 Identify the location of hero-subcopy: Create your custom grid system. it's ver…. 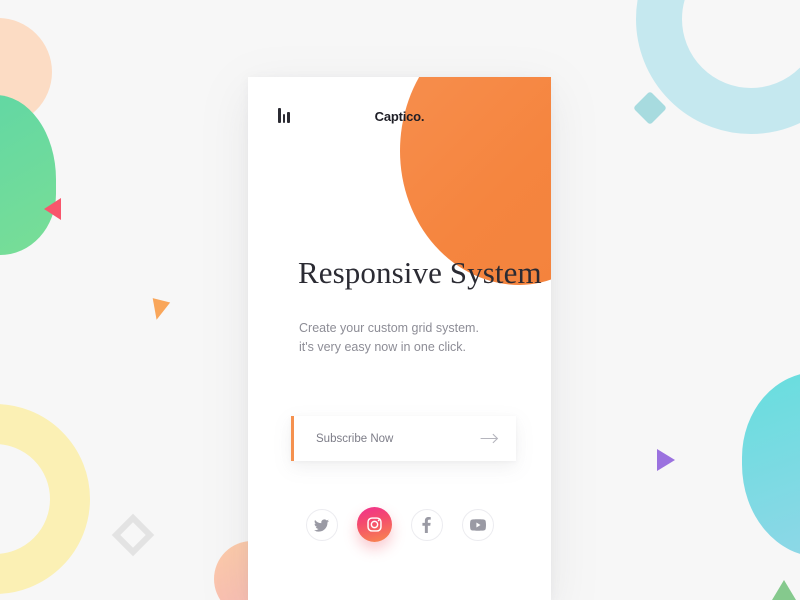
(389, 338).